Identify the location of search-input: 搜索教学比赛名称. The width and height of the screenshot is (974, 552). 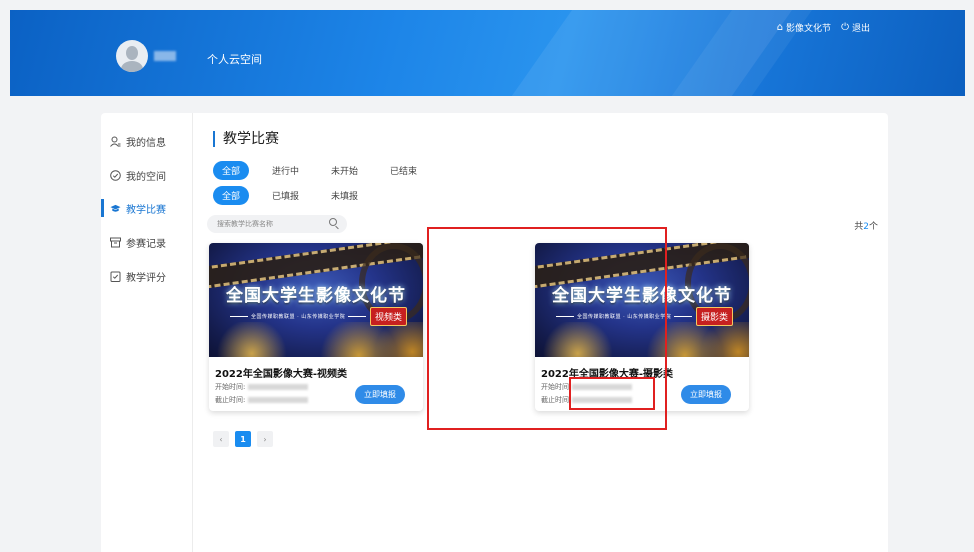
(277, 224).